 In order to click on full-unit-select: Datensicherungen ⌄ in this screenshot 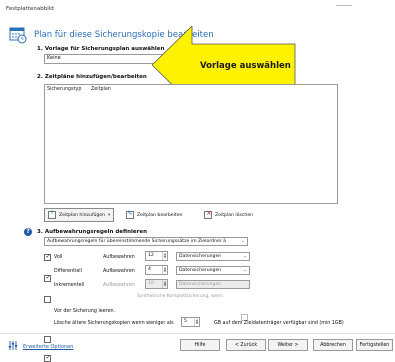, I will do `click(213, 256)`.